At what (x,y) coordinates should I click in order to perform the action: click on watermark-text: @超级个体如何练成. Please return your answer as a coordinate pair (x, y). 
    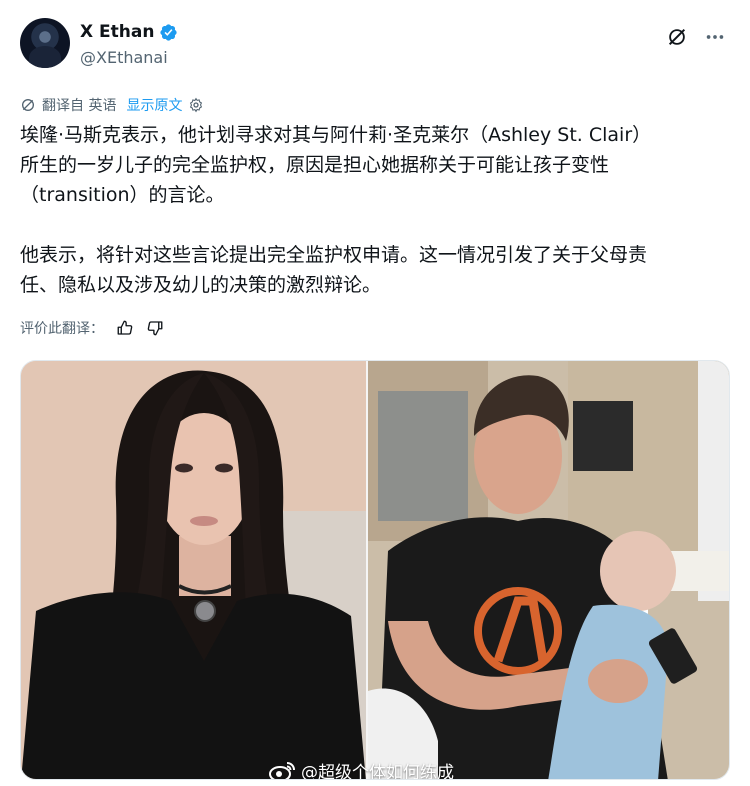
    Looking at the image, I should click on (377, 771).